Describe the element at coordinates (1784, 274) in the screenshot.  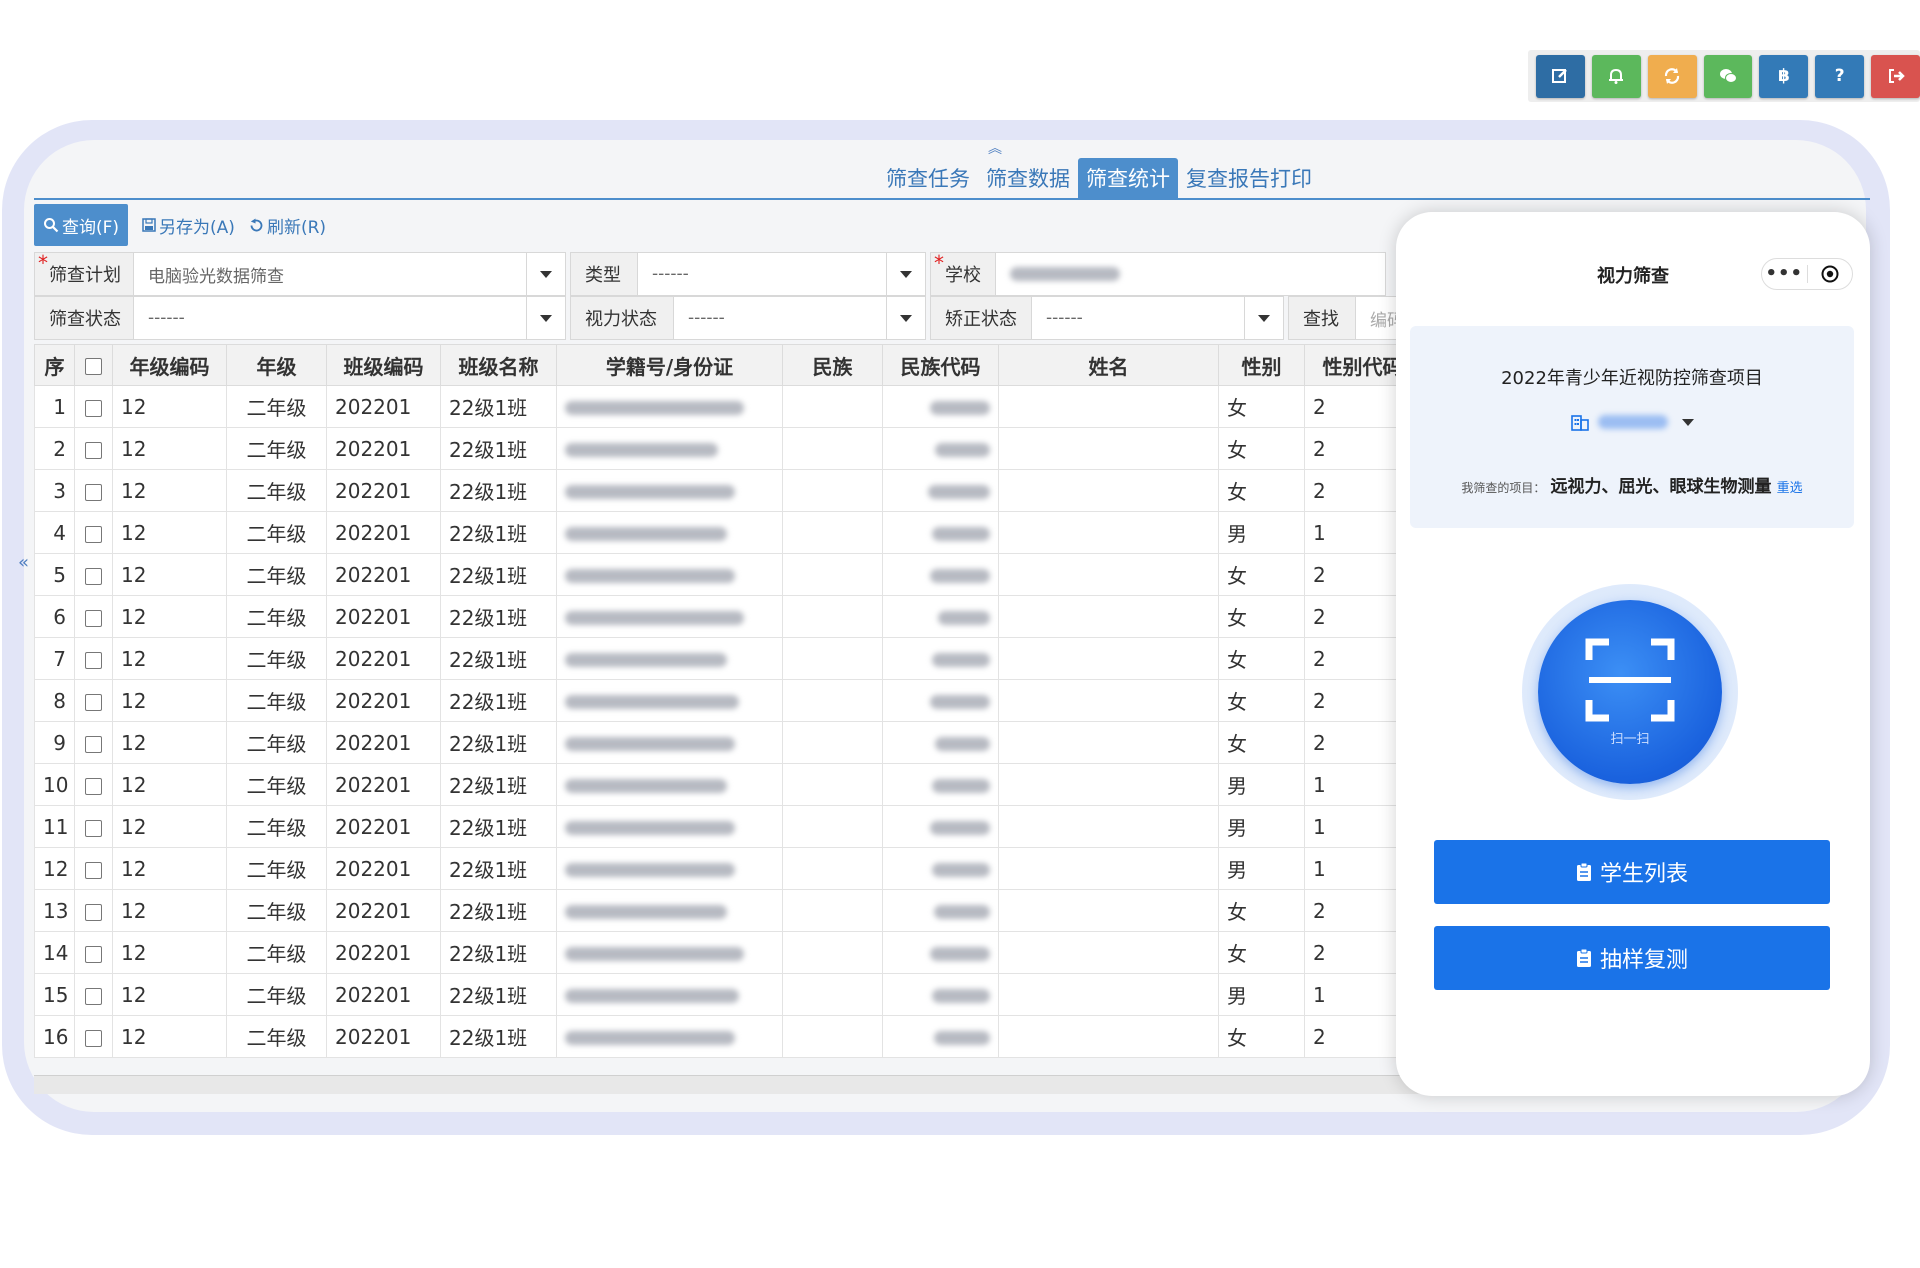
I see `more-icon: •••` at that location.